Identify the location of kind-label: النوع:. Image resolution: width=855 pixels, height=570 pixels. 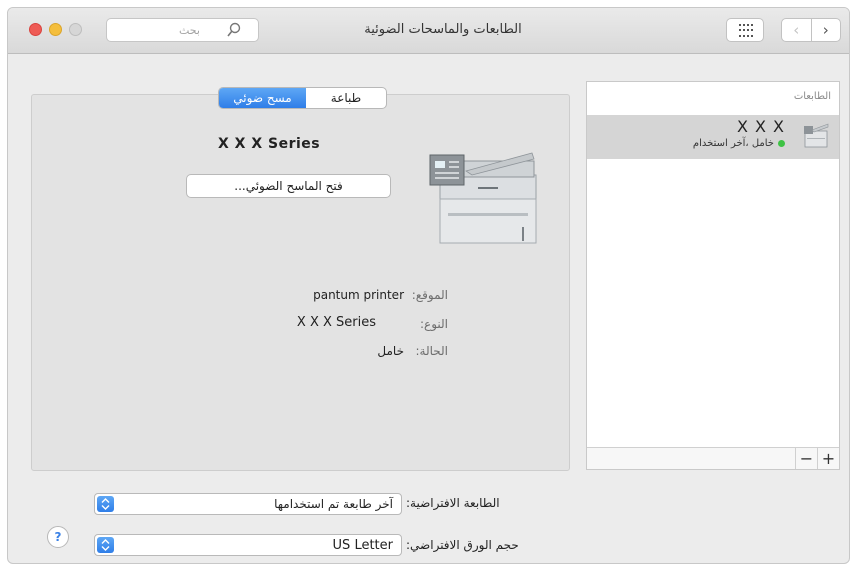
(433, 324).